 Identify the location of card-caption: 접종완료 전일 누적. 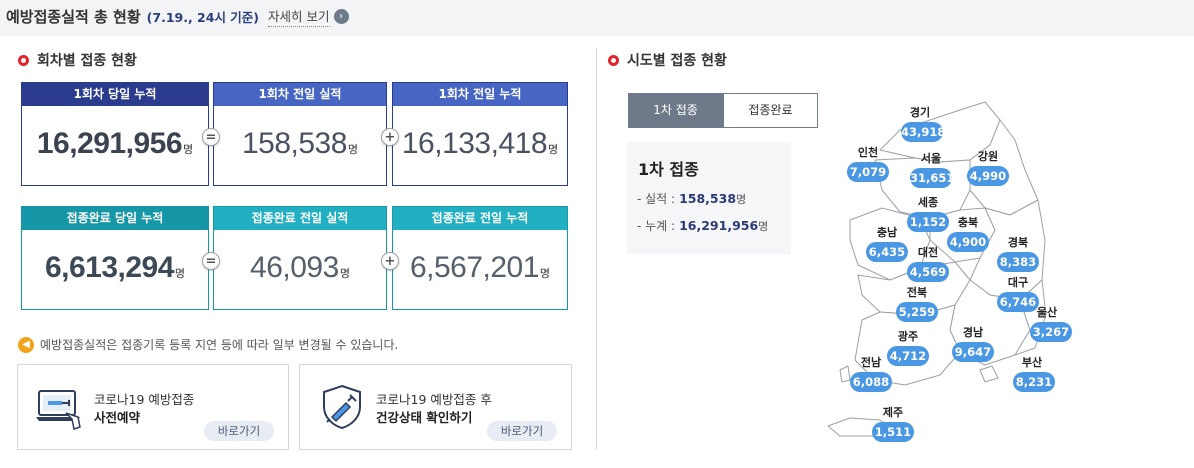
(480, 218).